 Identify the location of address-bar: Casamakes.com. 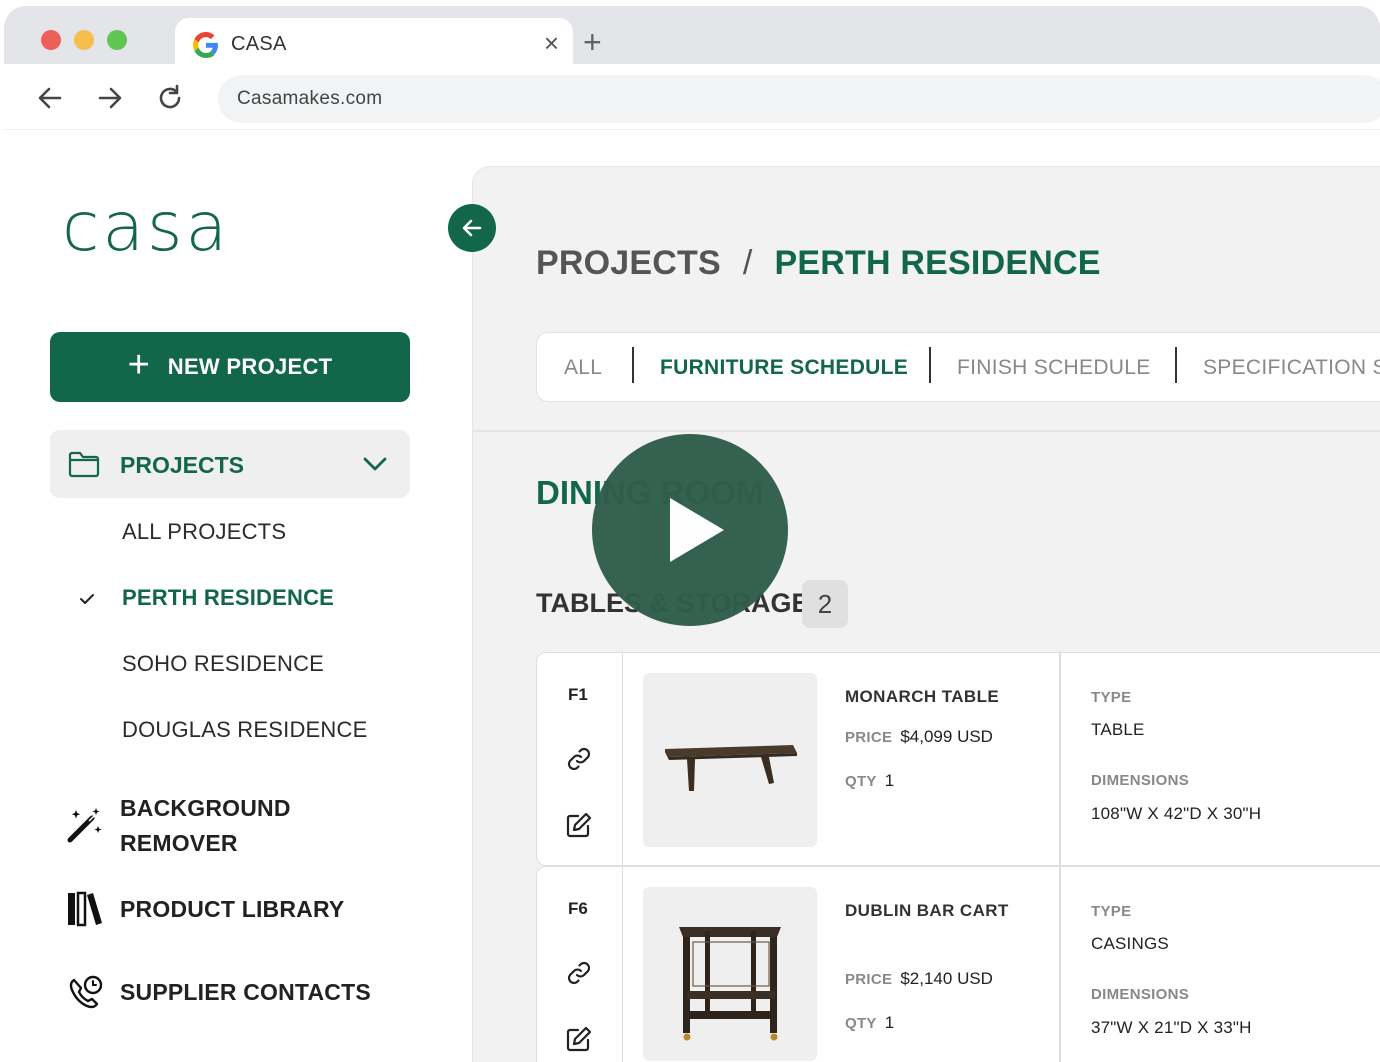
(799, 99).